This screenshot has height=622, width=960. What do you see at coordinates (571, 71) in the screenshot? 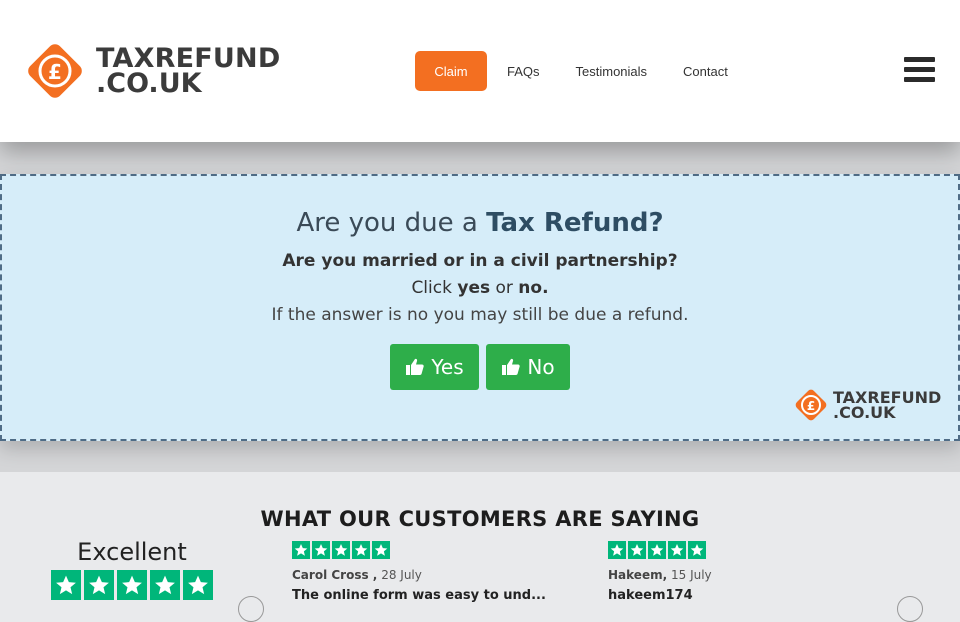
I see `main-nav: Claim FAQs Testimonials Contact` at bounding box center [571, 71].